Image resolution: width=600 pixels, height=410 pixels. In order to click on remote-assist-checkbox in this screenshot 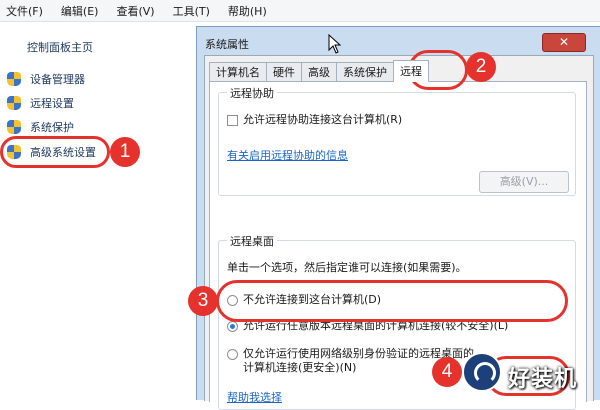, I will do `click(232, 120)`.